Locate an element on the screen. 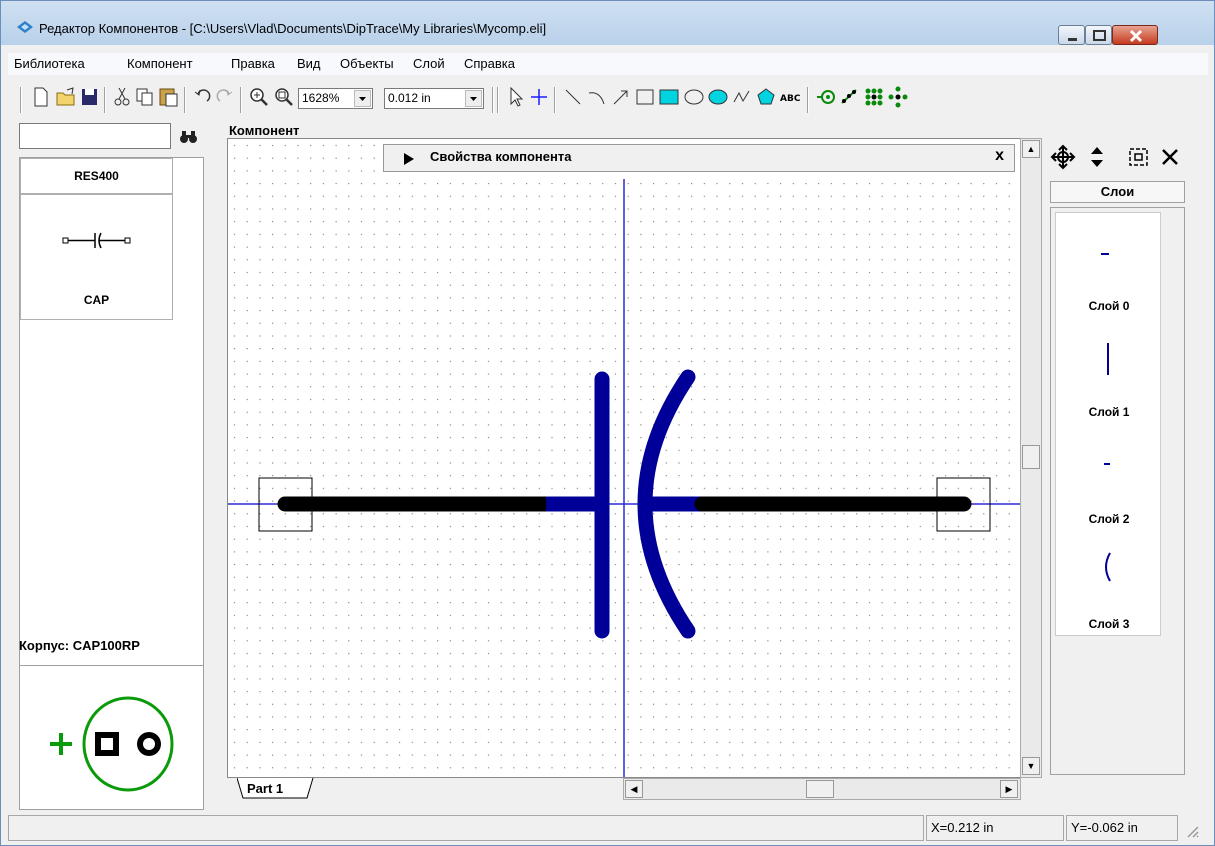 This screenshot has height=846, width=1215. menu-objects: Объекты is located at coordinates (367, 63).